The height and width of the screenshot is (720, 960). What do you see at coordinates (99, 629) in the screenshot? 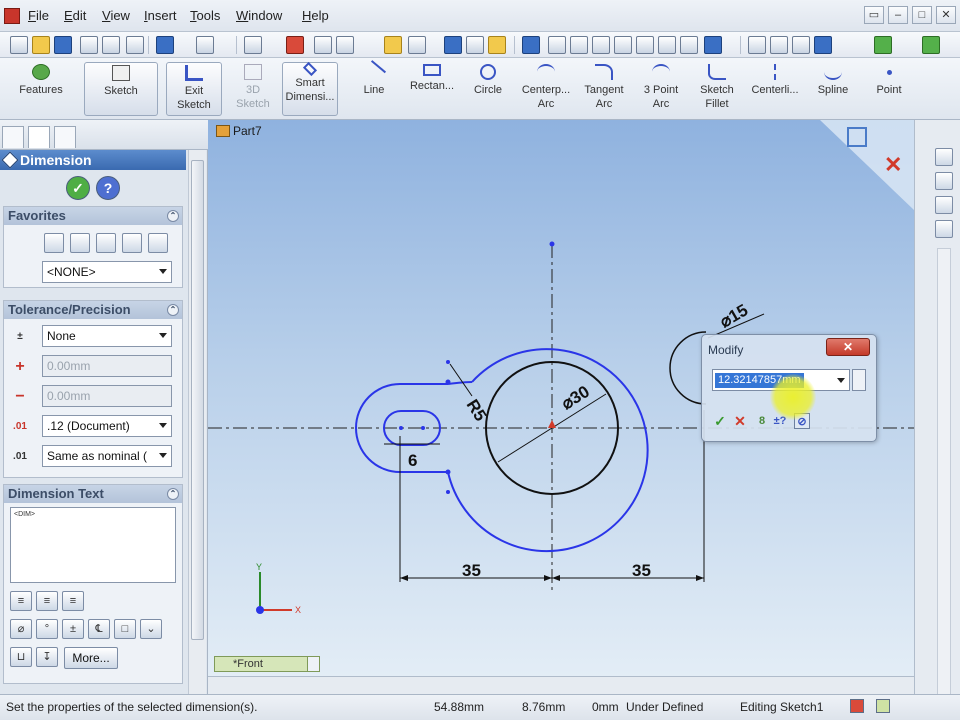
I see `centerline-symbol-icon: ℄` at bounding box center [99, 629].